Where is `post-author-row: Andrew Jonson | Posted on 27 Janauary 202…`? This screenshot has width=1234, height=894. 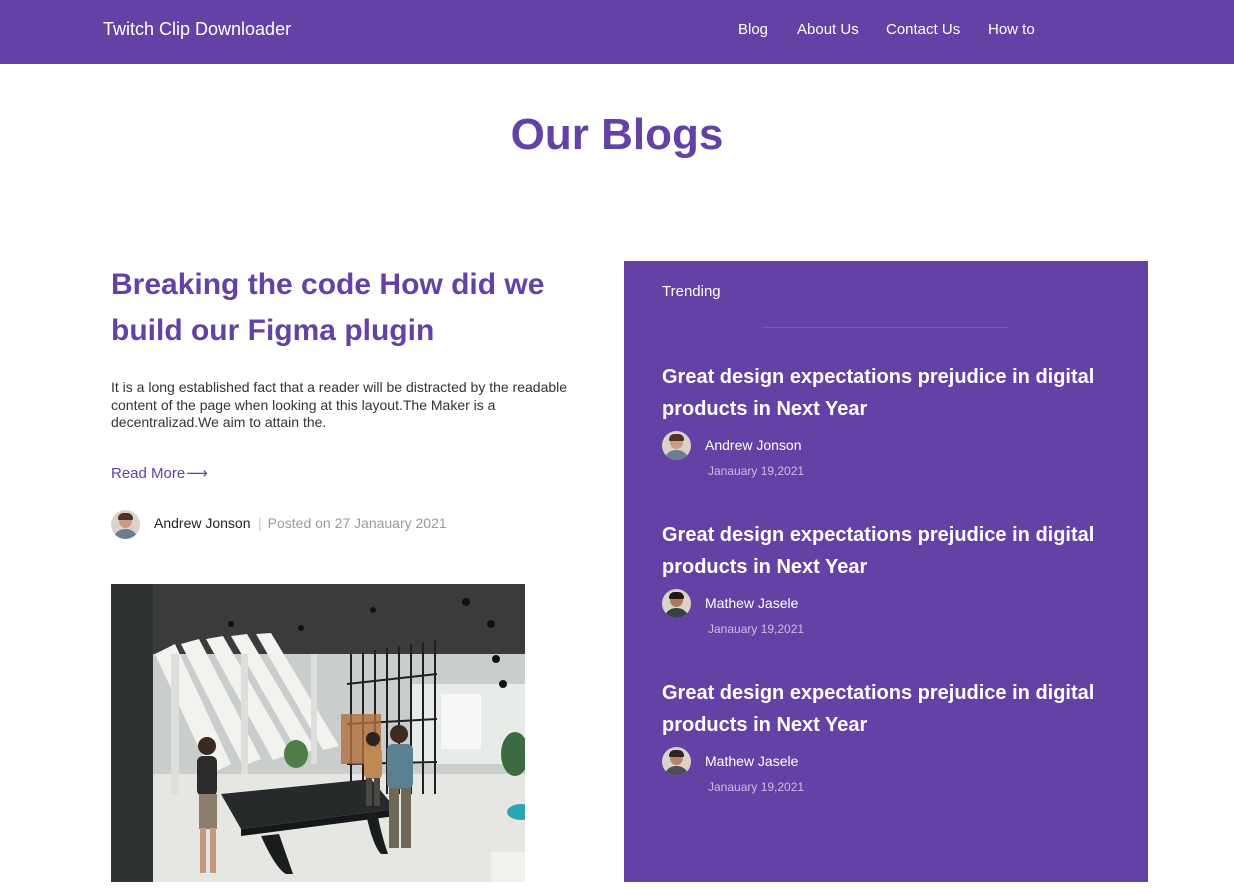 post-author-row: Andrew Jonson | Posted on 27 Janauary 202… is located at coordinates (351, 524).